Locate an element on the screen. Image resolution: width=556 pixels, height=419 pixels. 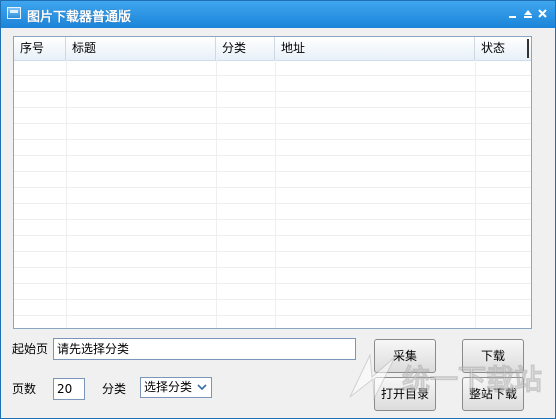
maximize-icon is located at coordinates (527, 13).